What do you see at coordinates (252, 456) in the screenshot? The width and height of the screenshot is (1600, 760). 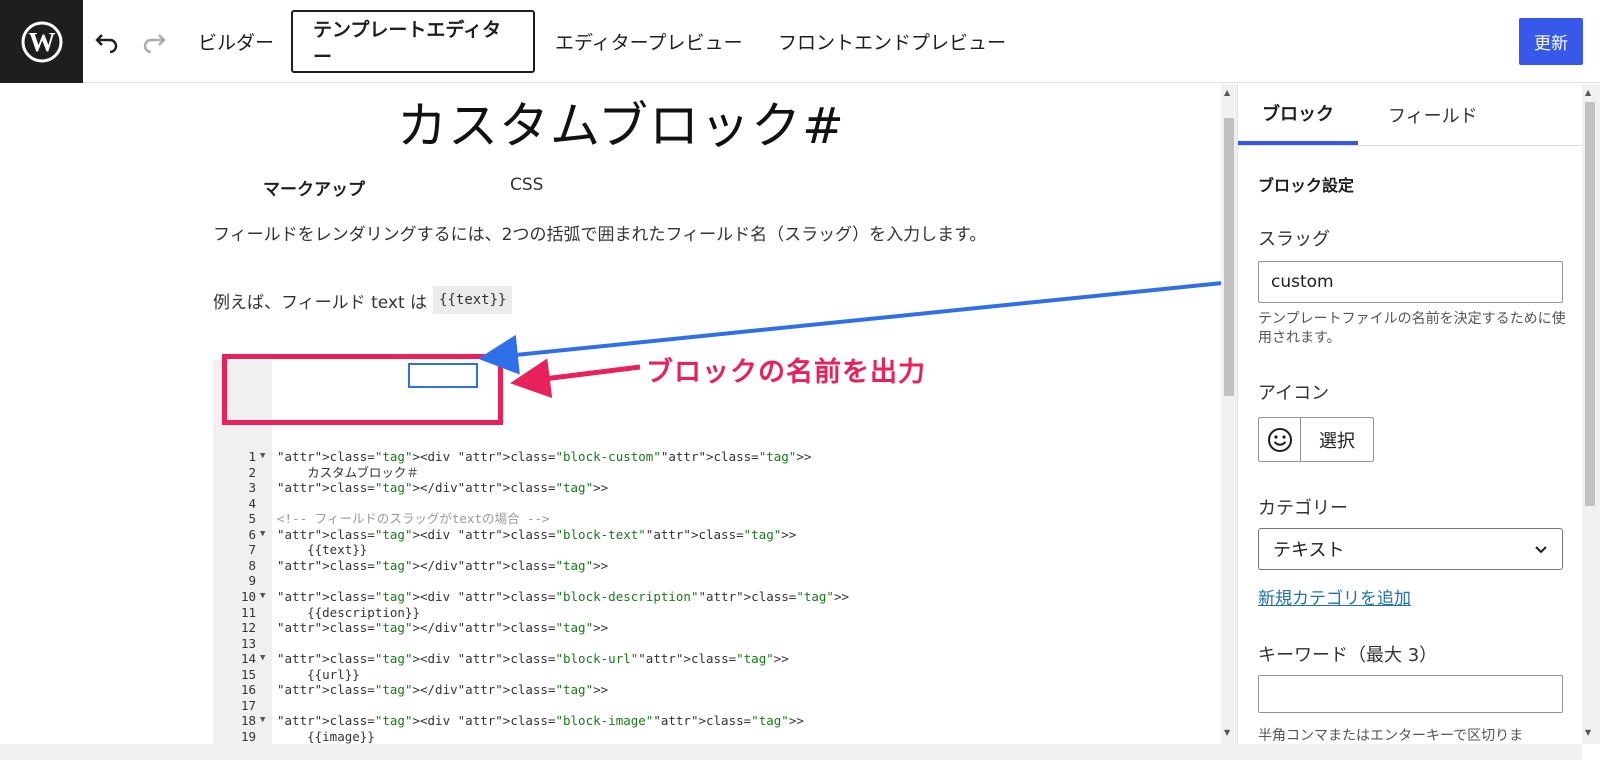 I see `line-number: 1` at bounding box center [252, 456].